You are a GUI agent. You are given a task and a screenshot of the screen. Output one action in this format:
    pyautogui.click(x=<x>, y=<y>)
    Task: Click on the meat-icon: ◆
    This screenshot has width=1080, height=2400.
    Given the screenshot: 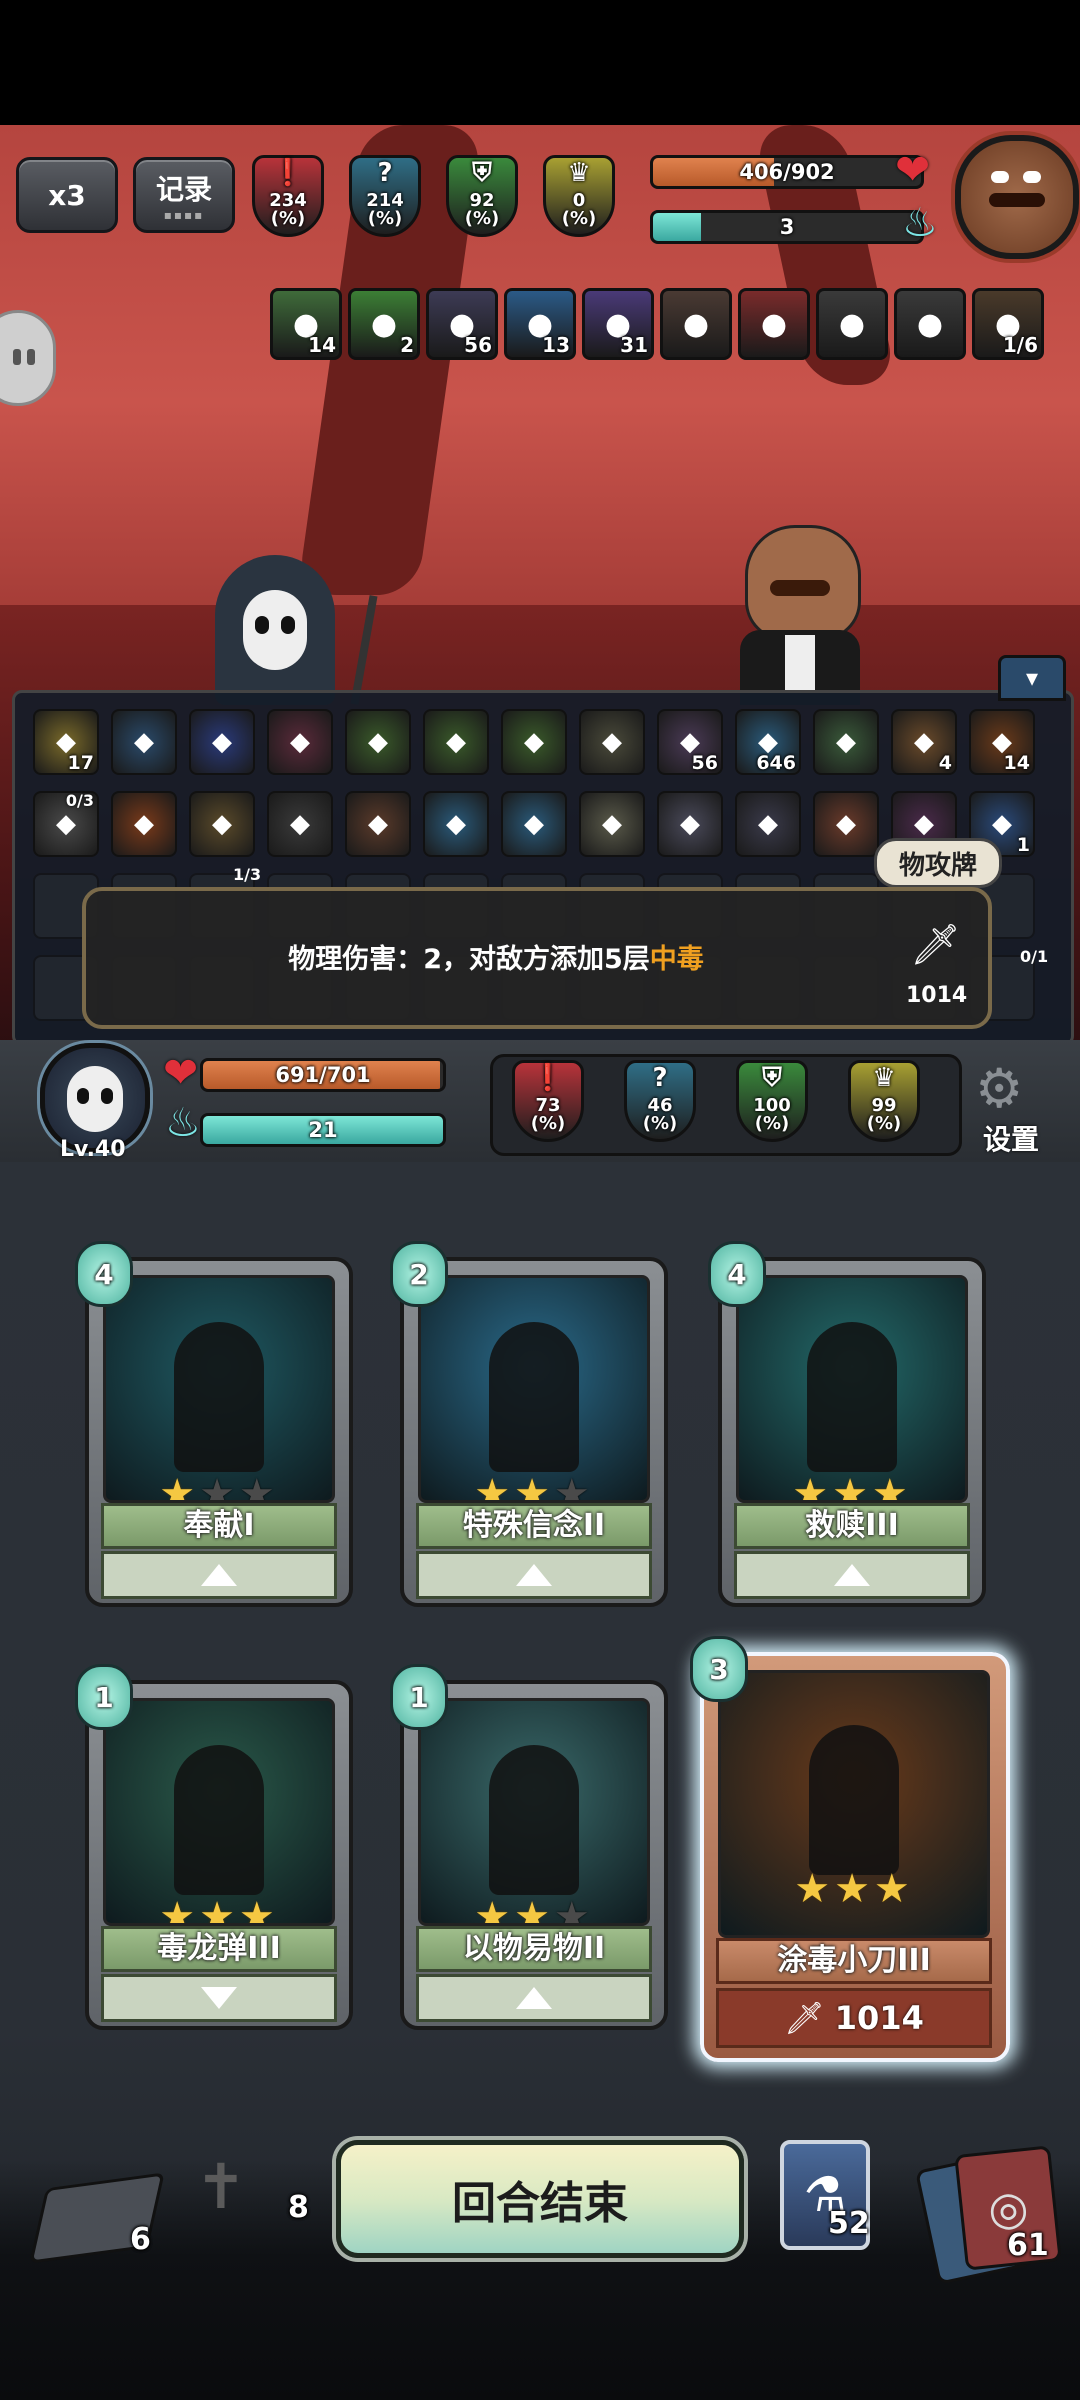 What is the action you would take?
    pyautogui.click(x=846, y=824)
    